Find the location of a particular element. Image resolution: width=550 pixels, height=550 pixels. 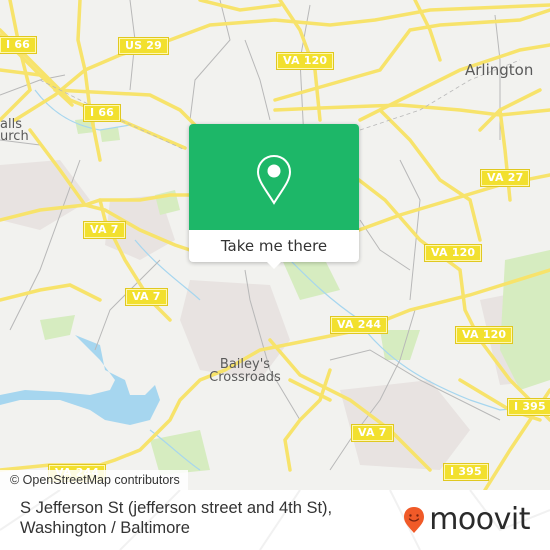

map-attribution: © OpenStreetMap contributors is located at coordinates (94, 480).